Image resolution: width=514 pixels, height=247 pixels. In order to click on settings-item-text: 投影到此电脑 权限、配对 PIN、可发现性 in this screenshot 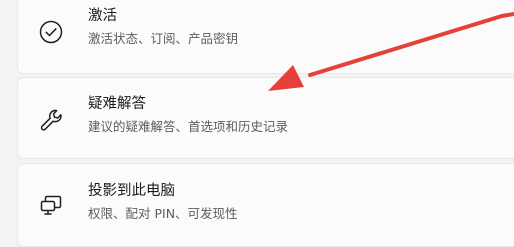, I will do `click(291, 202)`.